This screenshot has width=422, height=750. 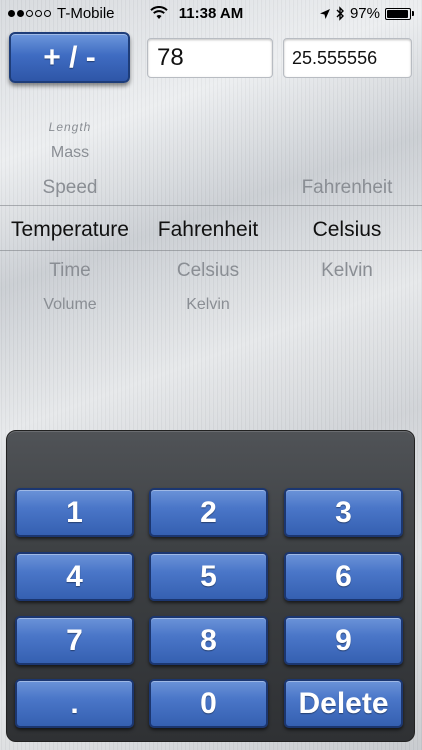 What do you see at coordinates (74, 576) in the screenshot?
I see `key-4: 4` at bounding box center [74, 576].